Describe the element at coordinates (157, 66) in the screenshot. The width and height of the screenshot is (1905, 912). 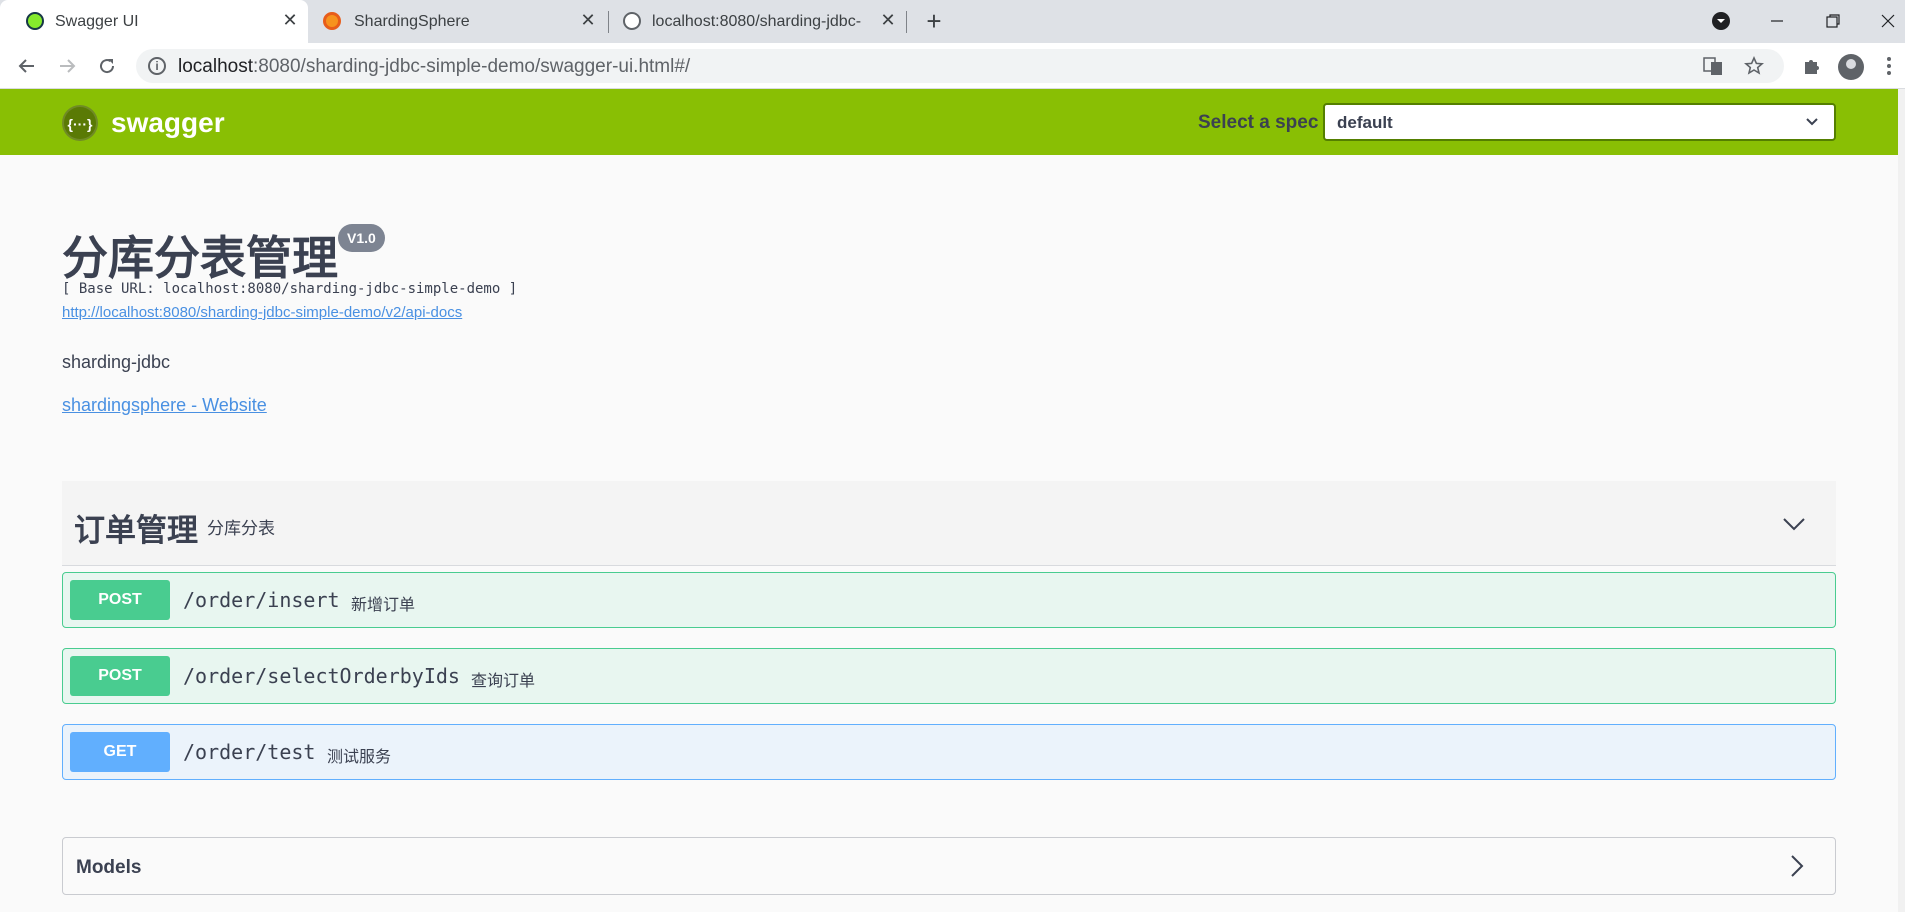
I see `site-info-icon: i` at that location.